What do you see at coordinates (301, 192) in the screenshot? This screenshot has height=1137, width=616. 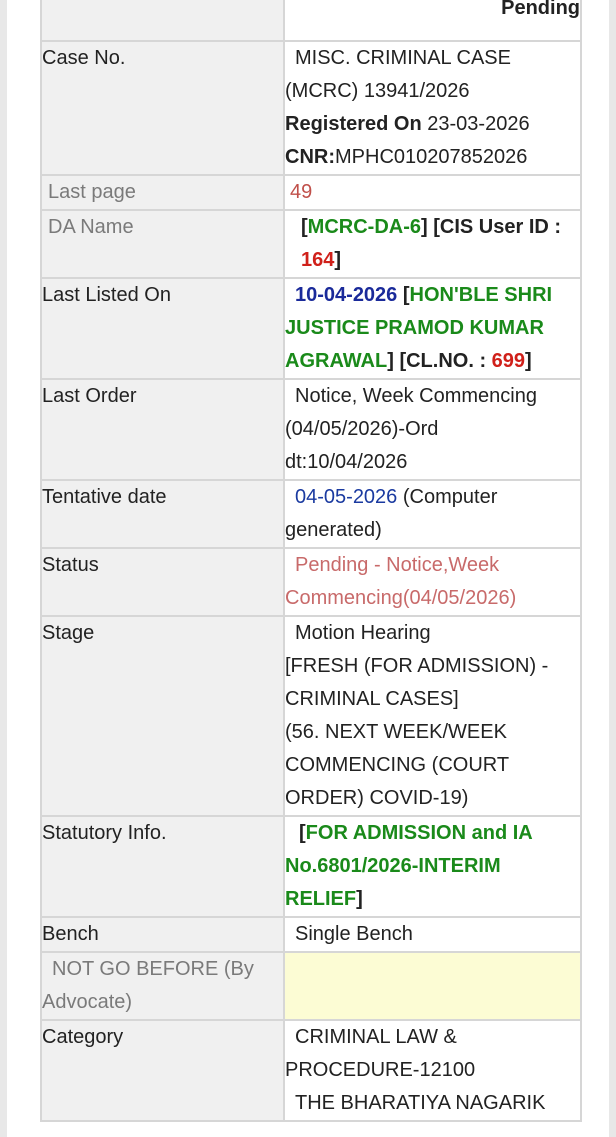 I see `last-page-value: 49` at bounding box center [301, 192].